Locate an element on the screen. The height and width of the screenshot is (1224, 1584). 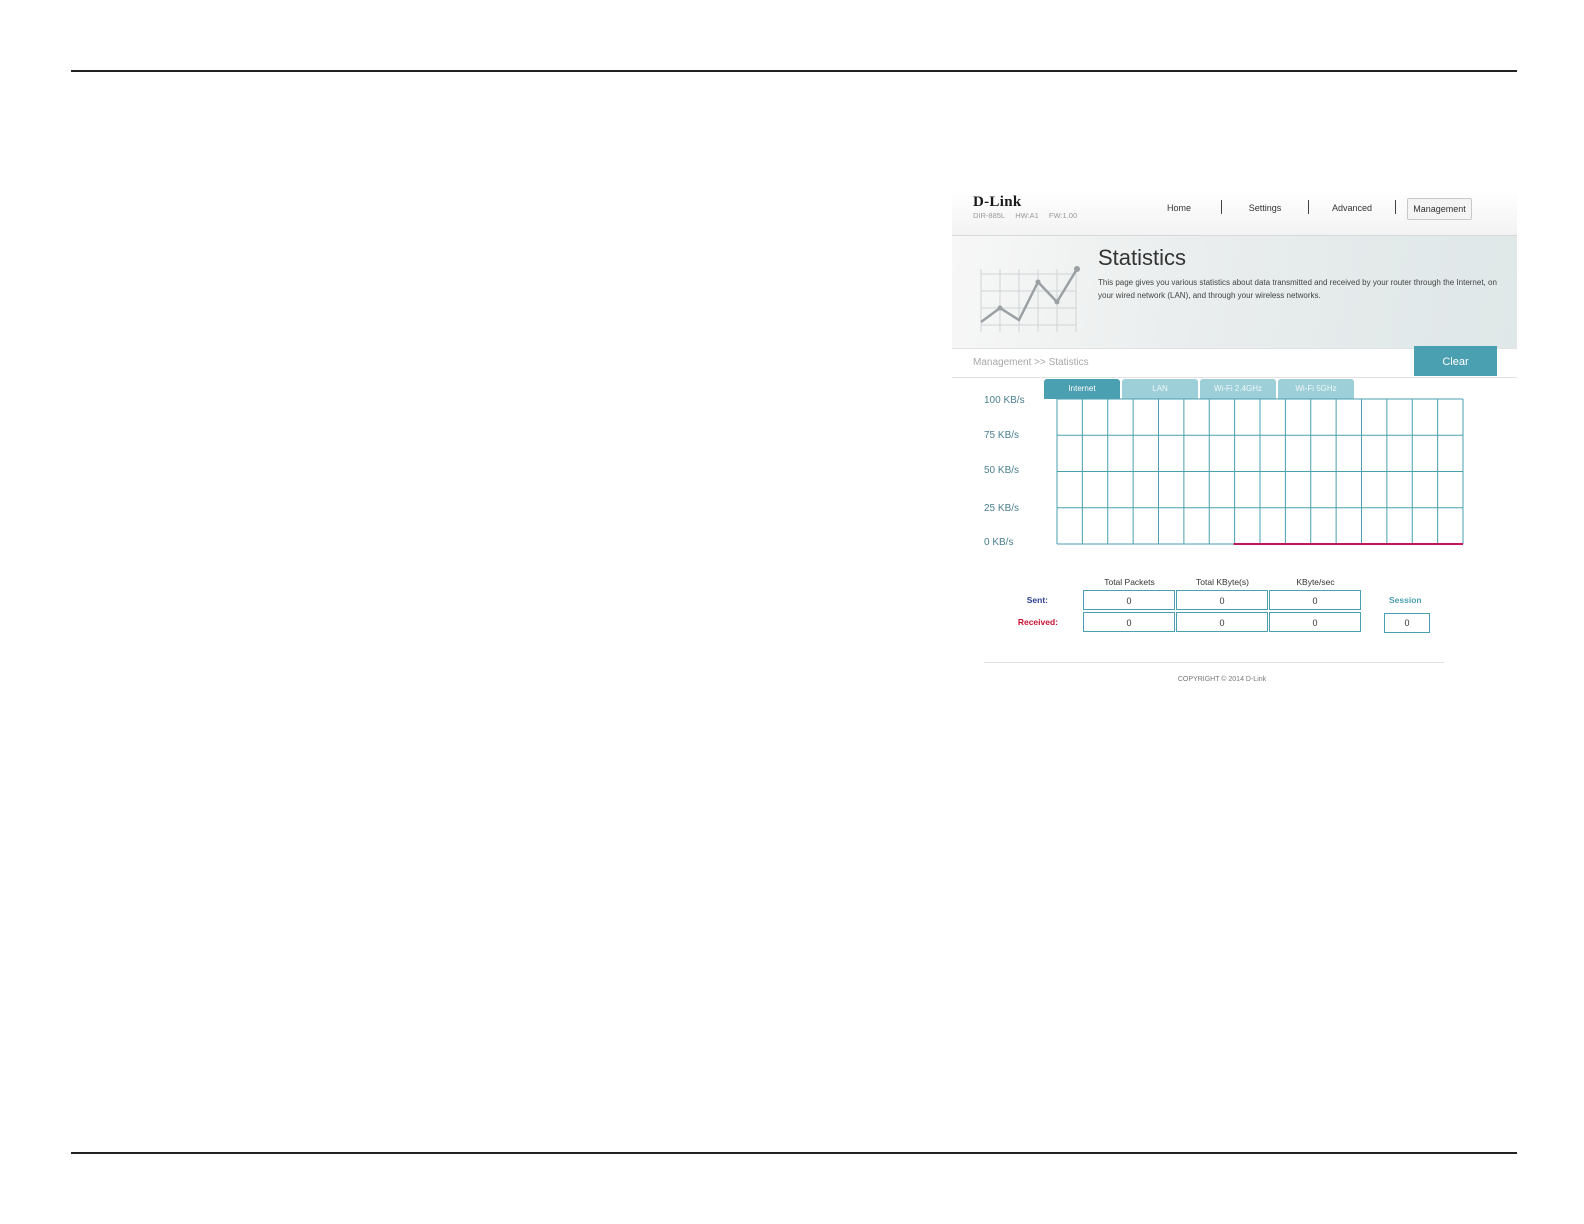
top-rule is located at coordinates (794, 71).